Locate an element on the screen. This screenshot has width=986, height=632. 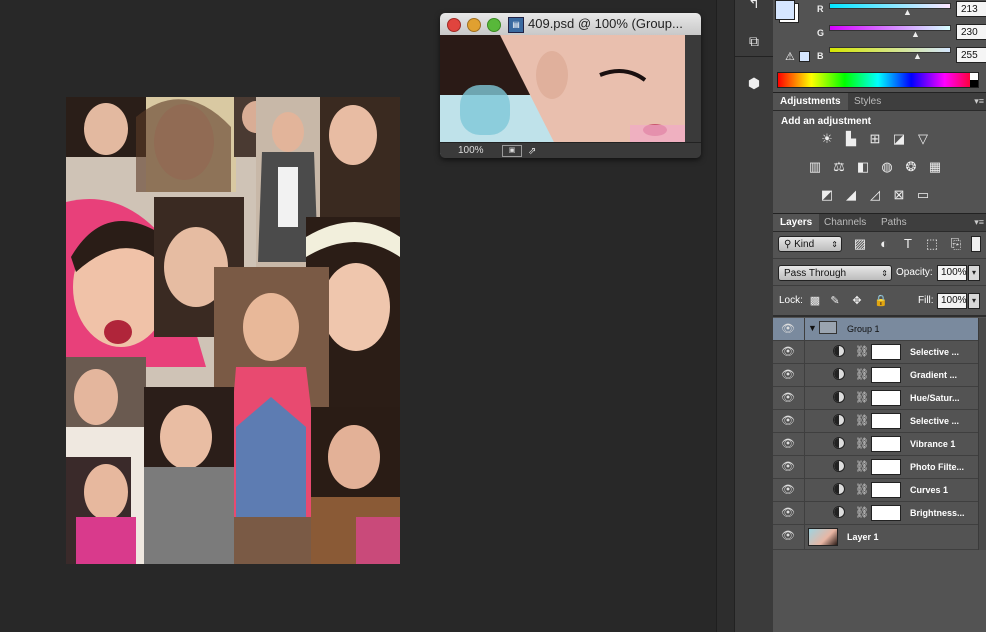
red-slider is located at coordinates (890, 6).